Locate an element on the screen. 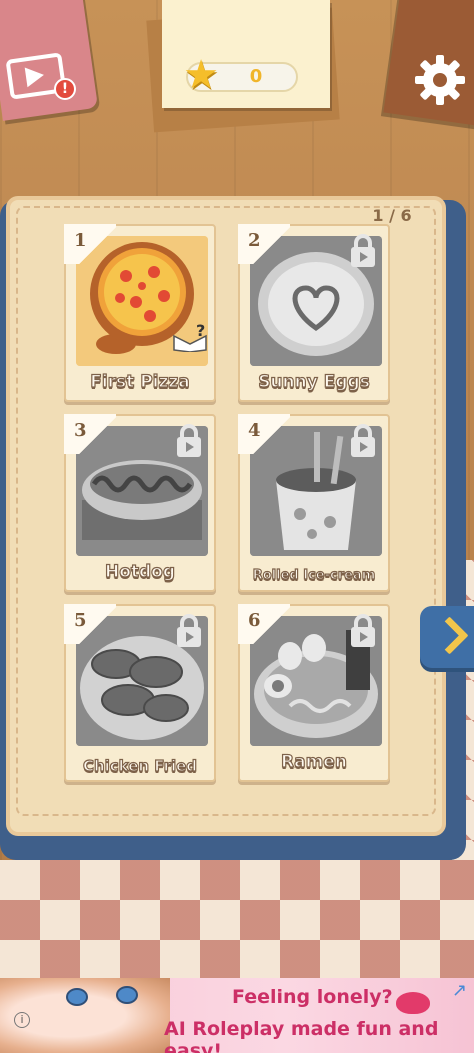 This screenshot has height=1053, width=474. recipe-number: 6 is located at coordinates (254, 620).